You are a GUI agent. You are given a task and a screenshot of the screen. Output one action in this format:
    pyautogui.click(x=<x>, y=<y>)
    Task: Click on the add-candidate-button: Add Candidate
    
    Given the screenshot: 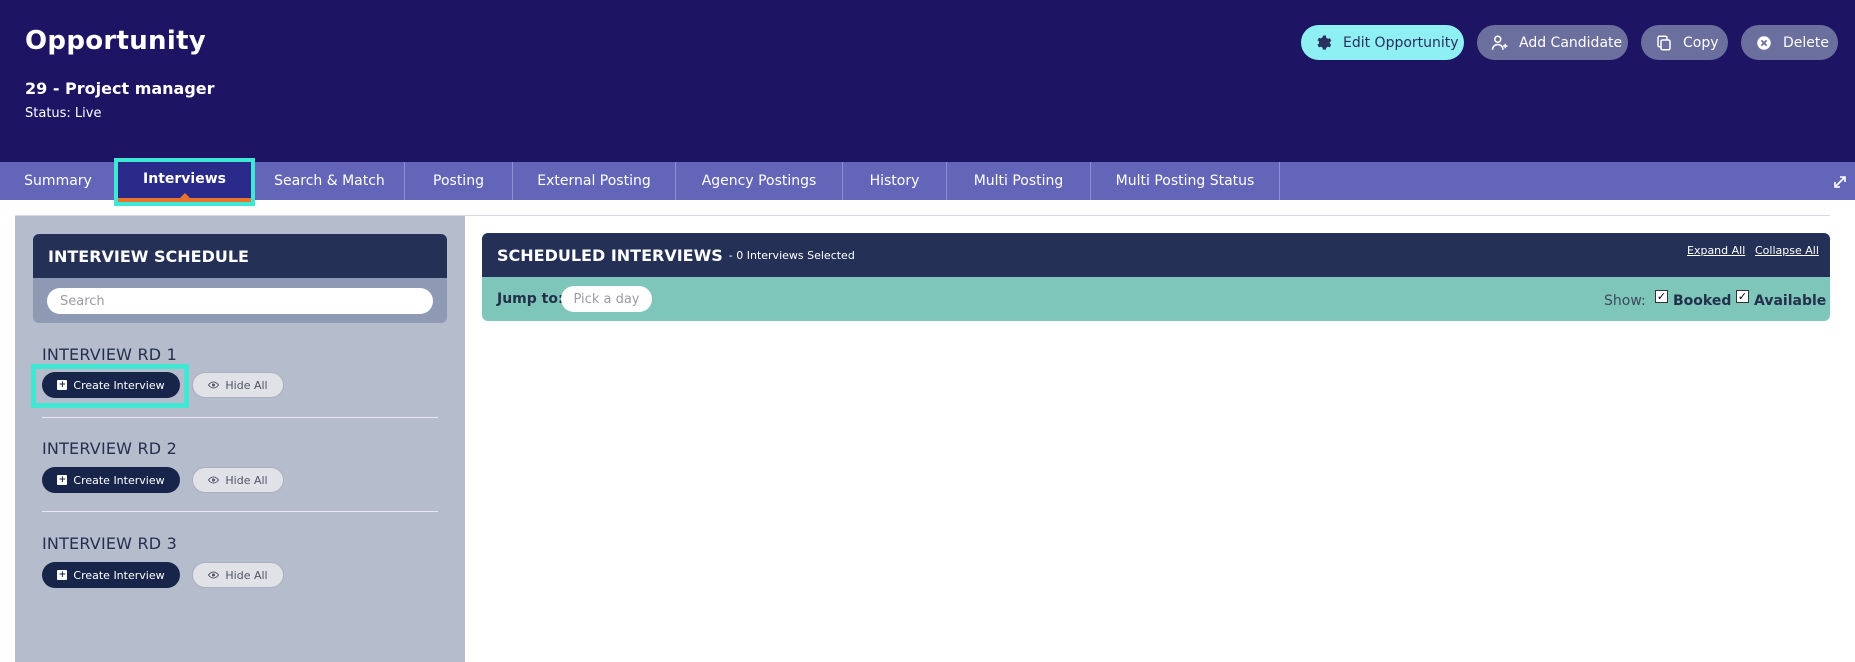 What is the action you would take?
    pyautogui.click(x=1552, y=42)
    